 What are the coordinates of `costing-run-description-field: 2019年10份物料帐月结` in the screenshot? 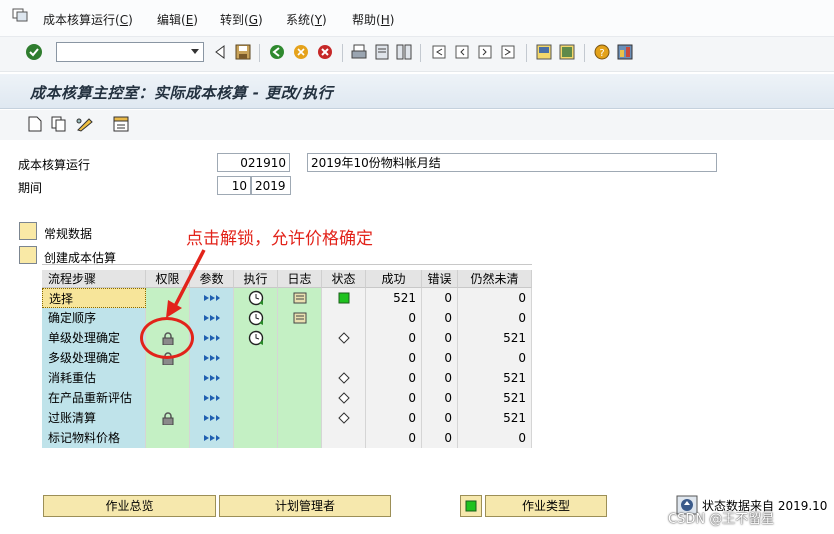 It's located at (512, 162).